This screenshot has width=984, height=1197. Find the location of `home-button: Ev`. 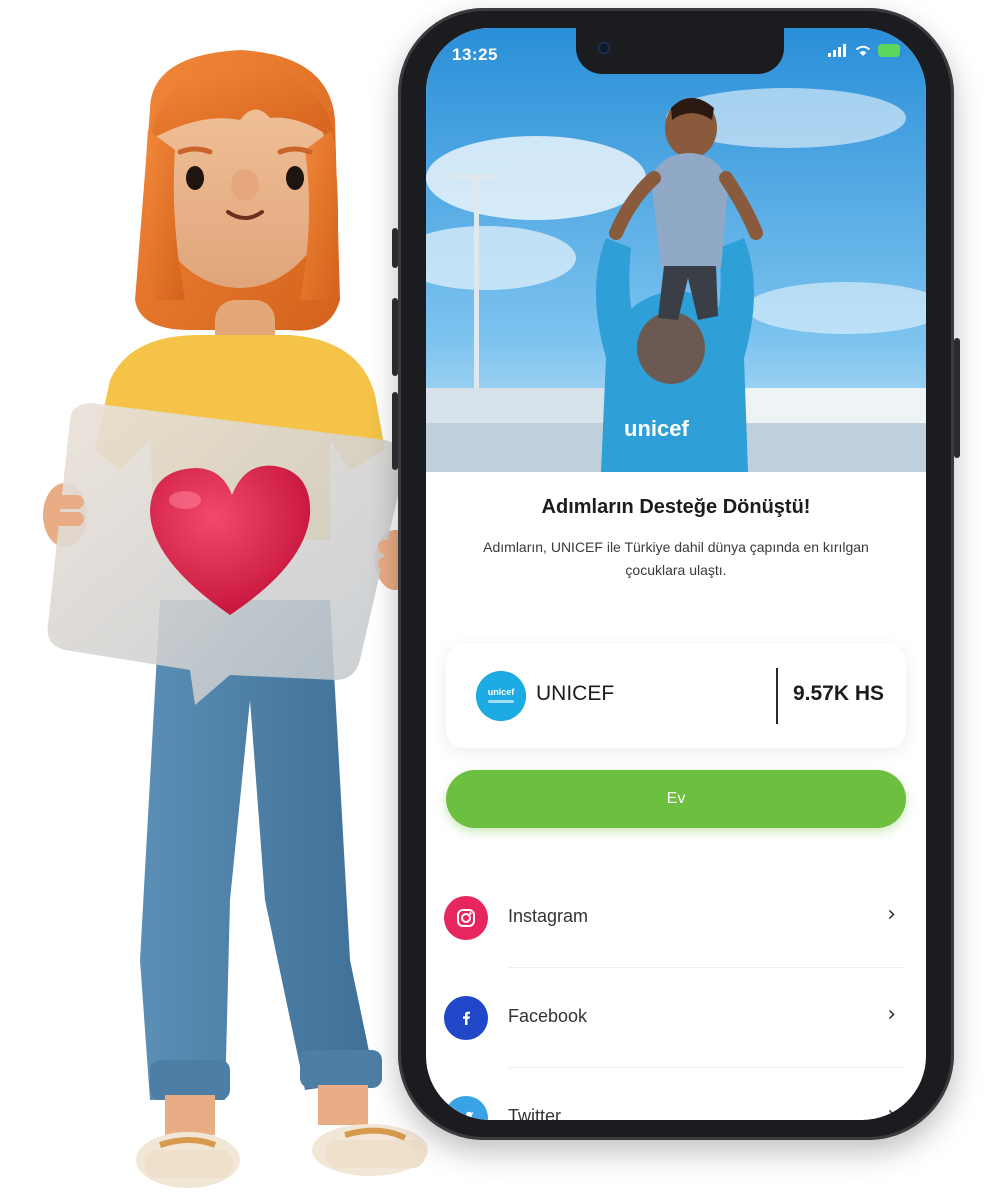

home-button: Ev is located at coordinates (676, 799).